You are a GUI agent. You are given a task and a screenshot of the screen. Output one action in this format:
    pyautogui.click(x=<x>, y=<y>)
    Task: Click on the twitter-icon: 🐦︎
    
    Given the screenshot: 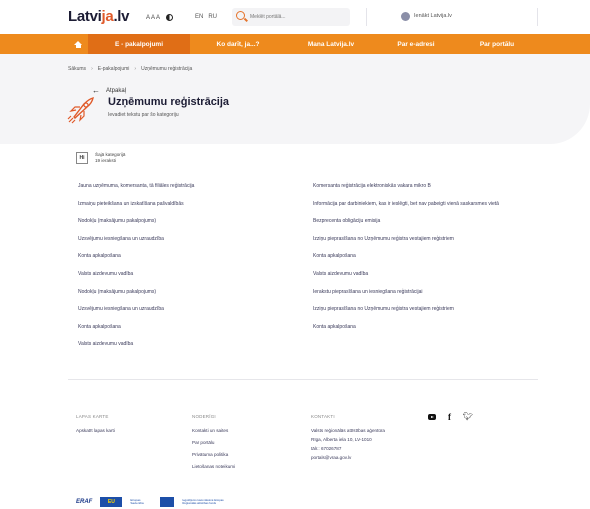 What is the action you would take?
    pyautogui.click(x=468, y=417)
    